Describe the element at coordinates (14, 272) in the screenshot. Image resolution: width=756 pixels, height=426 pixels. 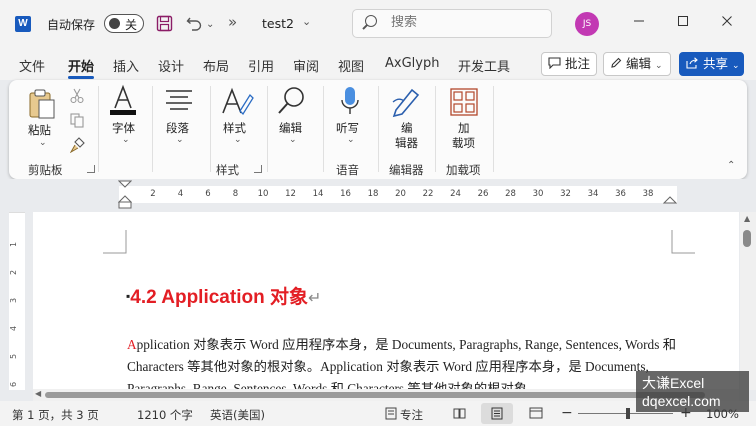
I see `vertical-ruler-number: 2` at that location.